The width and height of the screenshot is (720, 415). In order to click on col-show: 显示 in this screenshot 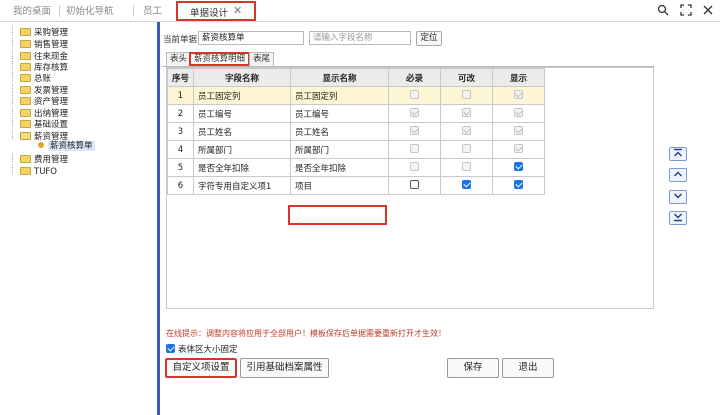, I will do `click(519, 77)`.